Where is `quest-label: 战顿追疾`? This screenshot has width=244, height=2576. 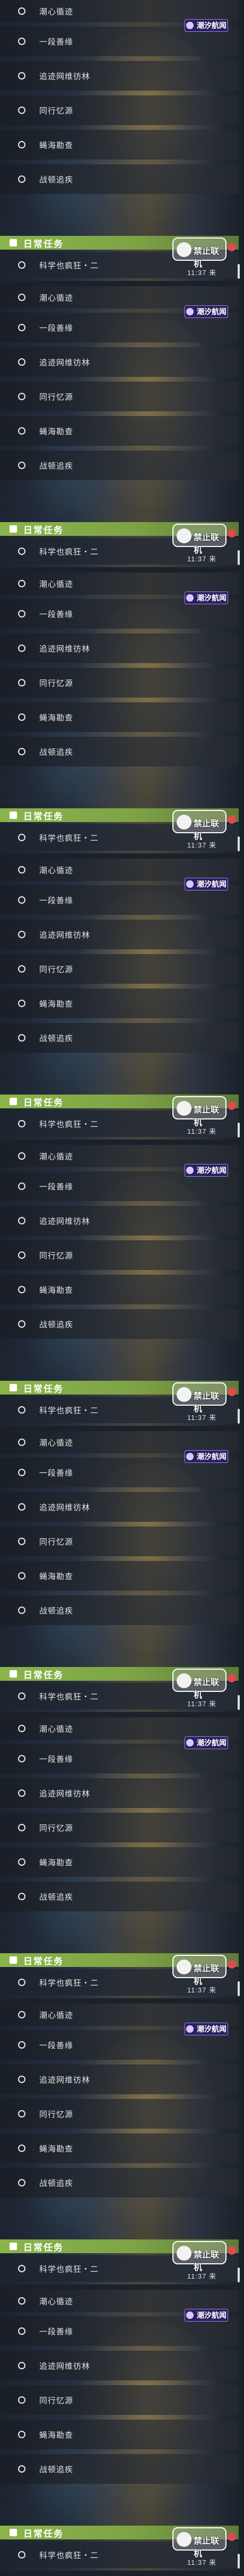 quest-label: 战顿追疾 is located at coordinates (57, 752).